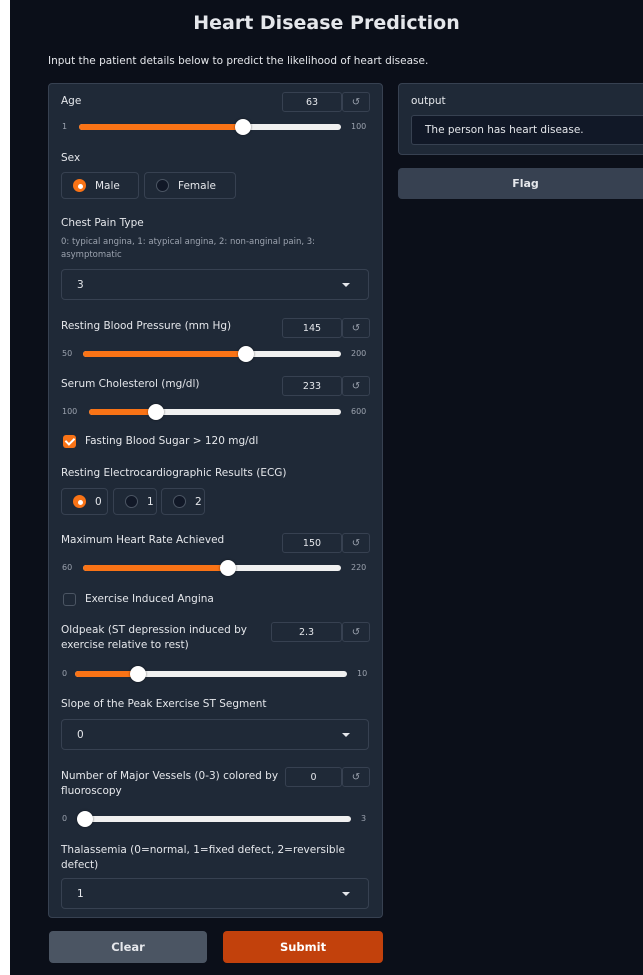 The height and width of the screenshot is (975, 643). What do you see at coordinates (362, 673) in the screenshot?
I see `oldpeak-max: 10` at bounding box center [362, 673].